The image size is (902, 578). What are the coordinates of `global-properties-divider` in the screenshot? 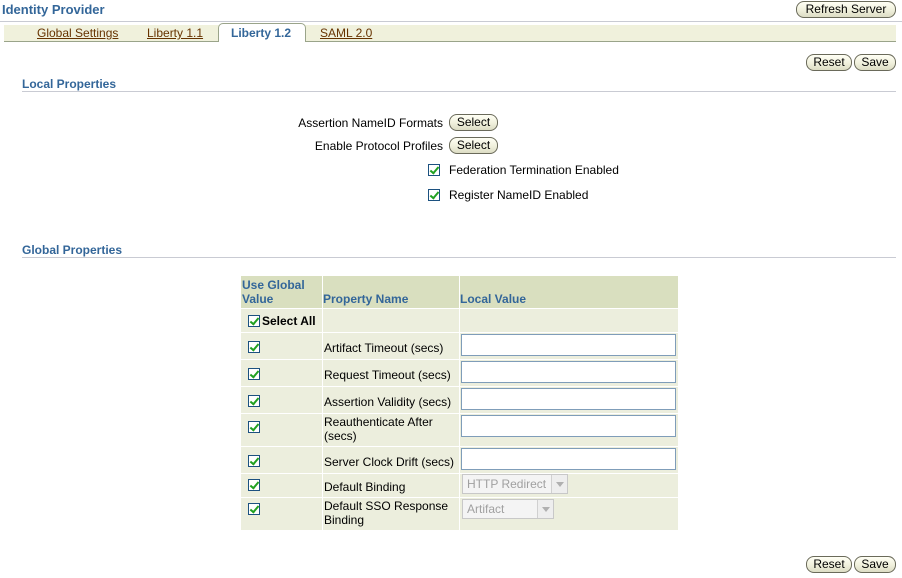 It's located at (459, 257).